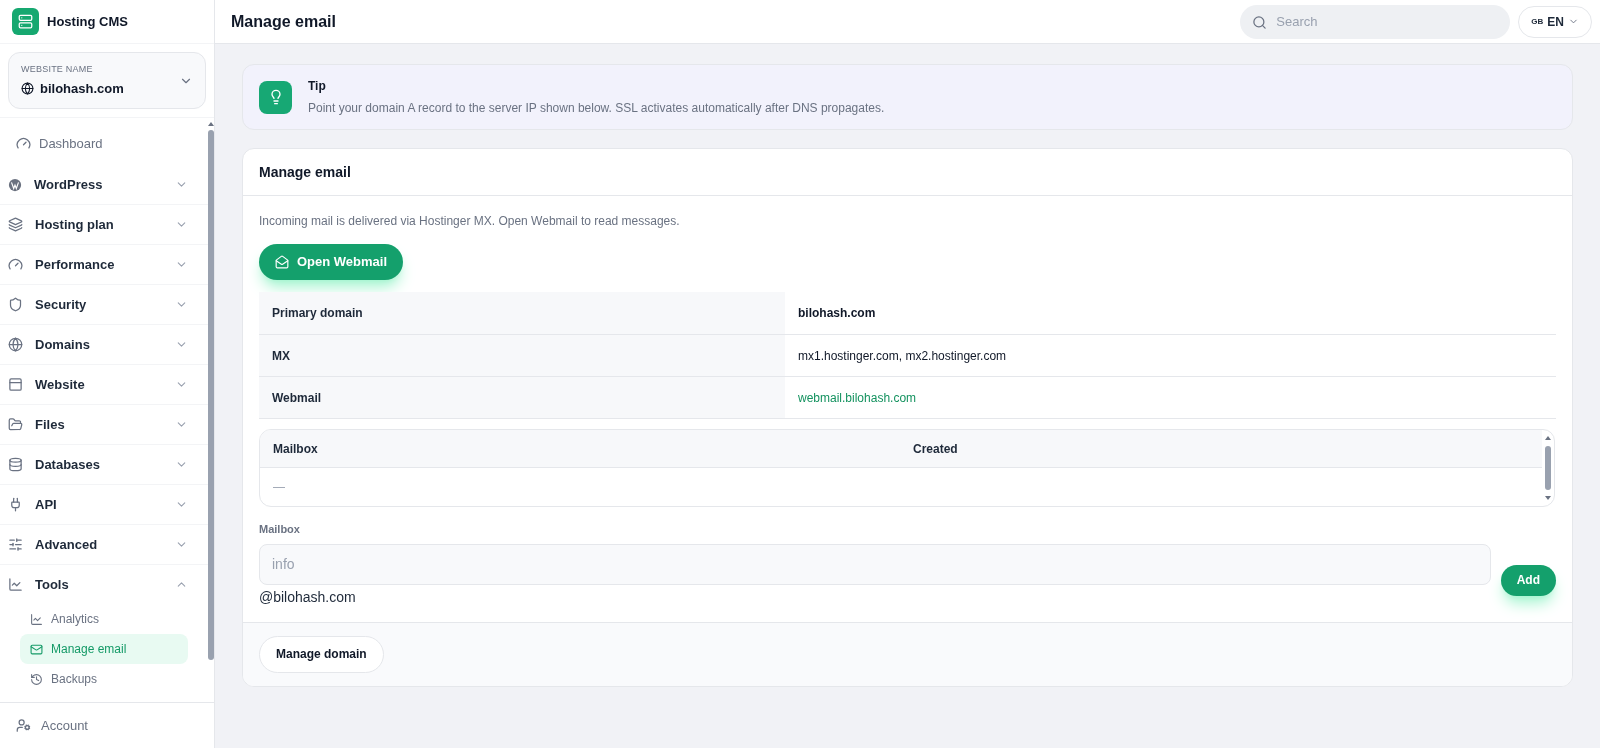  Describe the element at coordinates (104, 464) in the screenshot. I see `nav-group: Databases` at that location.